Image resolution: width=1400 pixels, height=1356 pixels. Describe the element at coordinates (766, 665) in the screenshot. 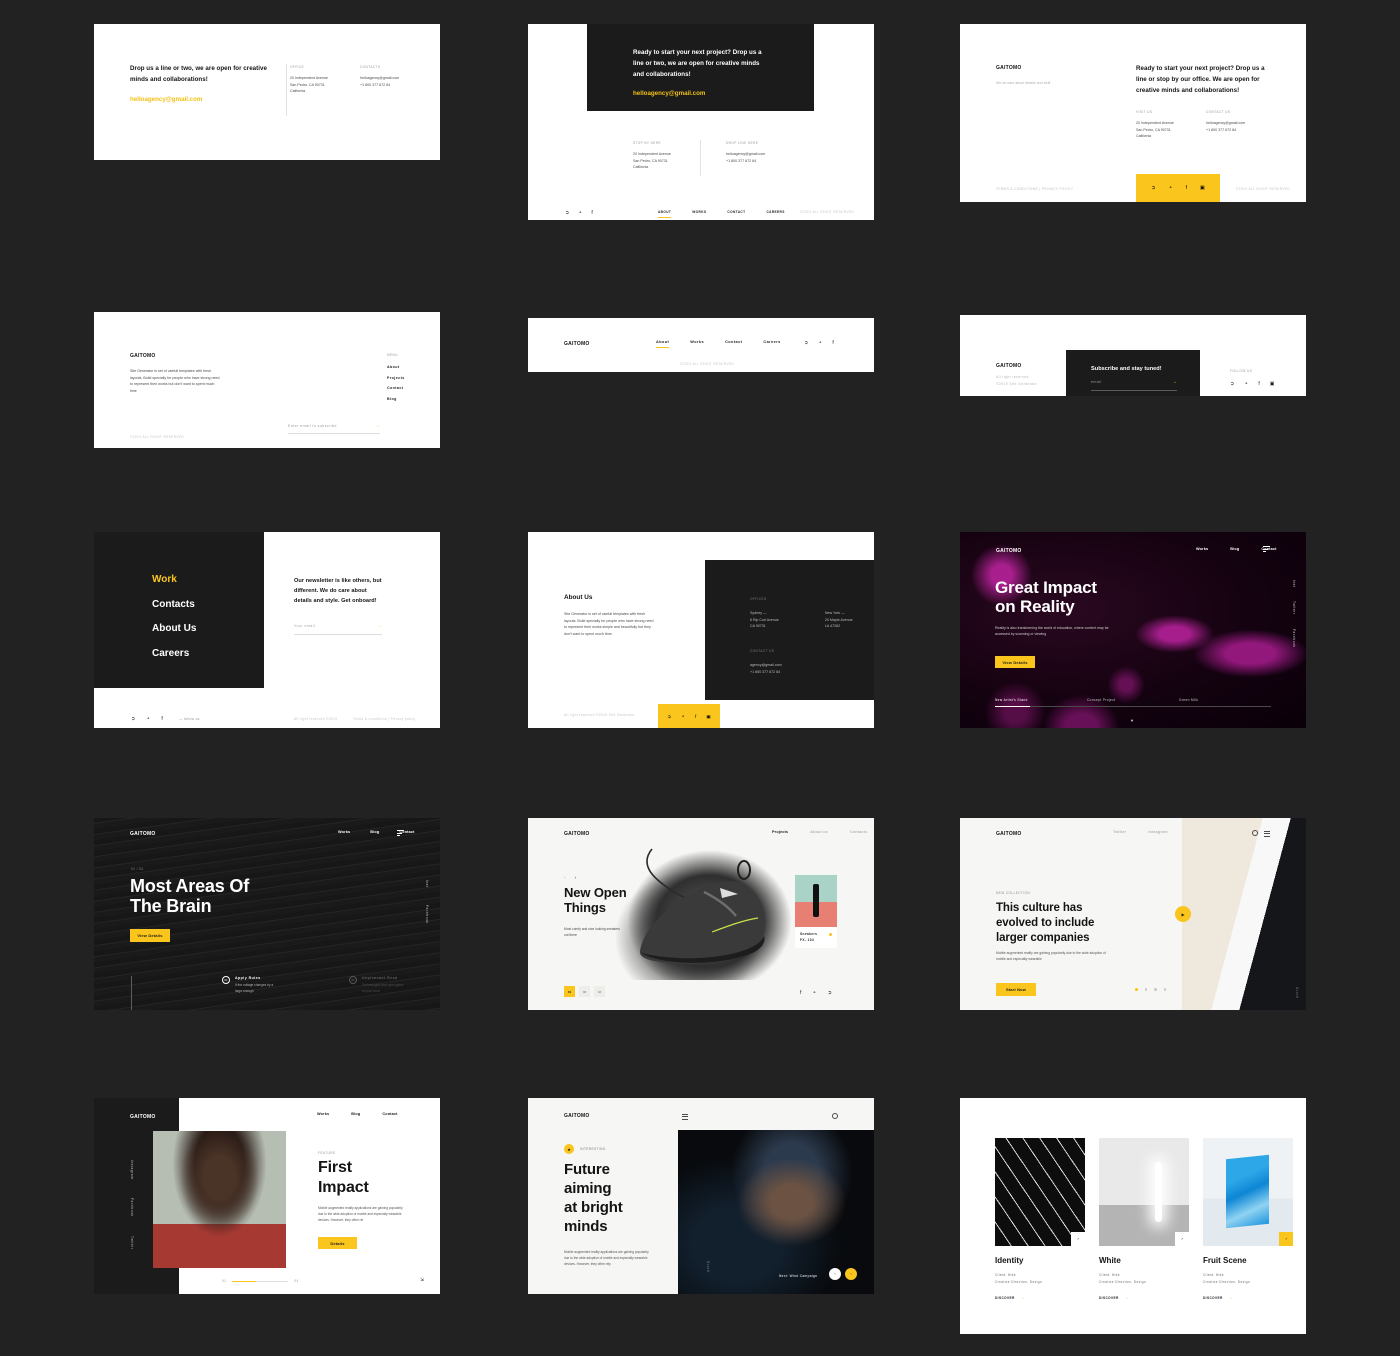

I see `contact-email: agency@gmail.com` at that location.